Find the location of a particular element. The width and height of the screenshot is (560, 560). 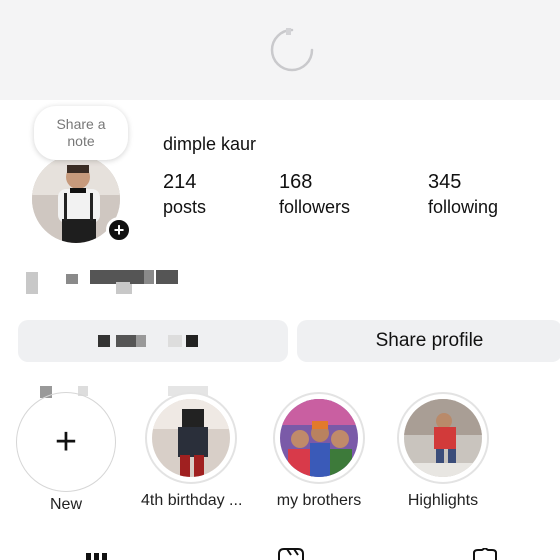

profile-tabs is located at coordinates (280, 554).